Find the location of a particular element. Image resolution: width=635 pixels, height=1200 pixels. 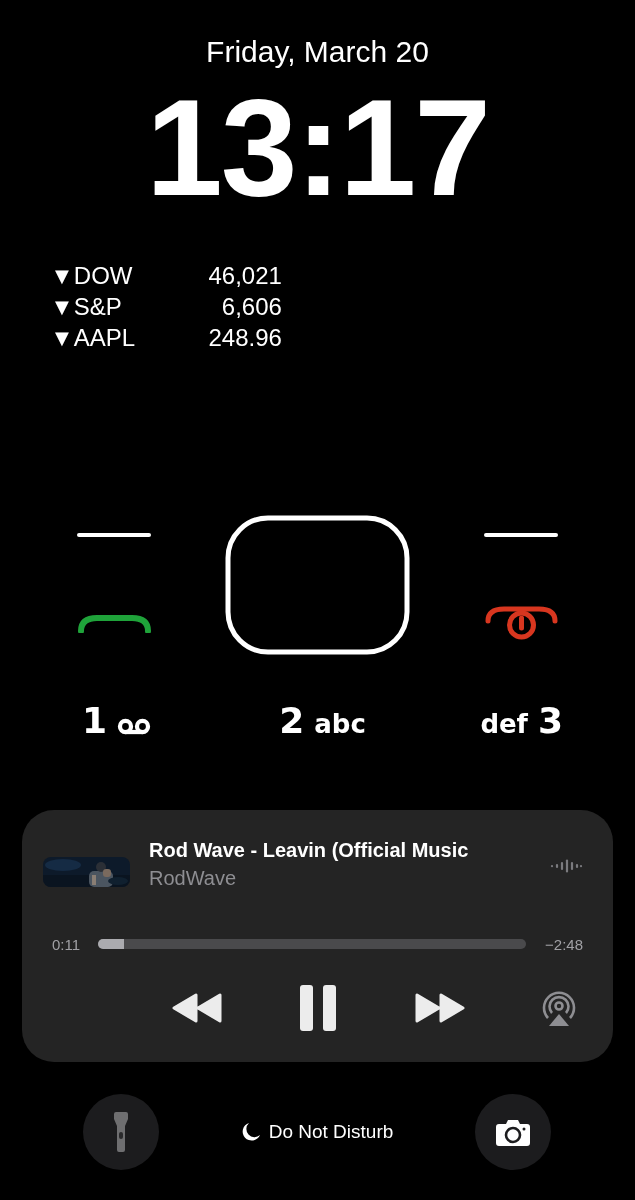

stock-symbol: AAPL is located at coordinates (105, 337).